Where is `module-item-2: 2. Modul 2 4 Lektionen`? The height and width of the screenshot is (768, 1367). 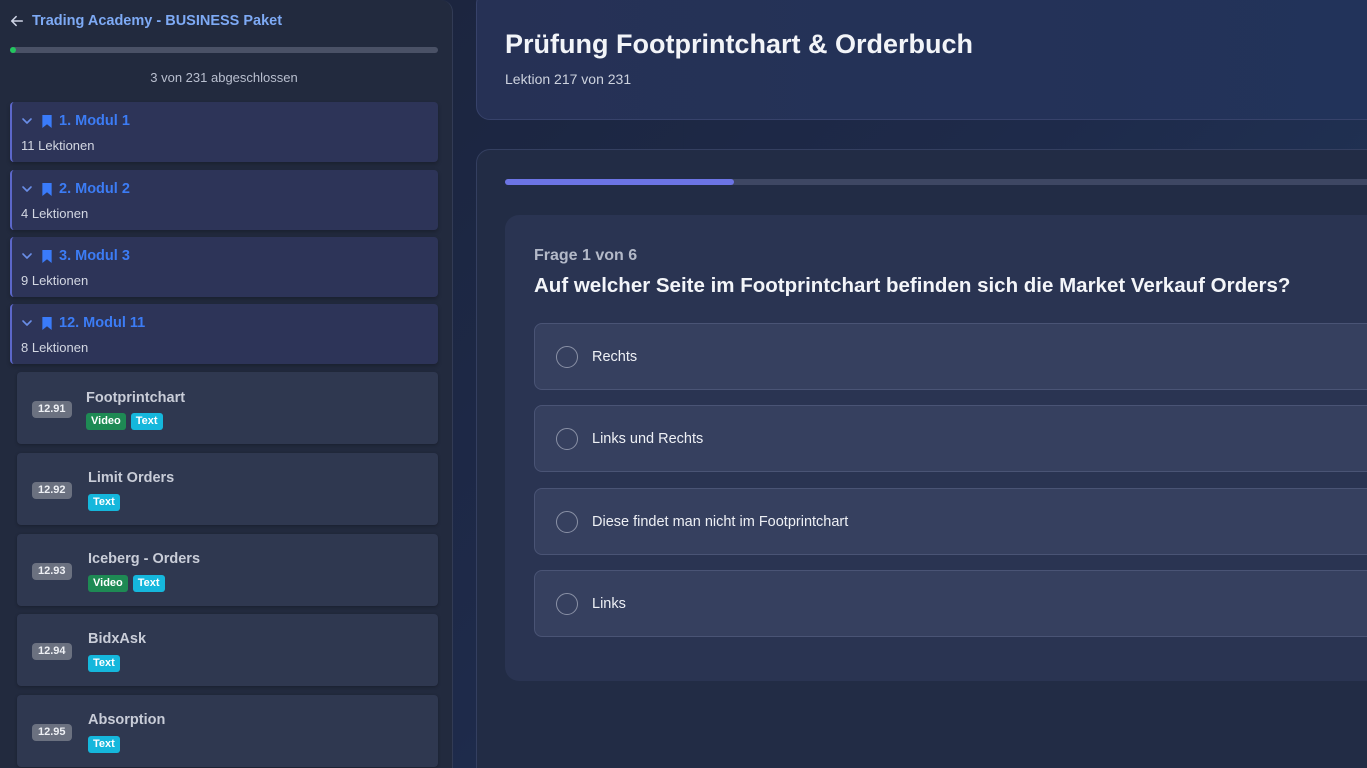 module-item-2: 2. Modul 2 4 Lektionen is located at coordinates (224, 200).